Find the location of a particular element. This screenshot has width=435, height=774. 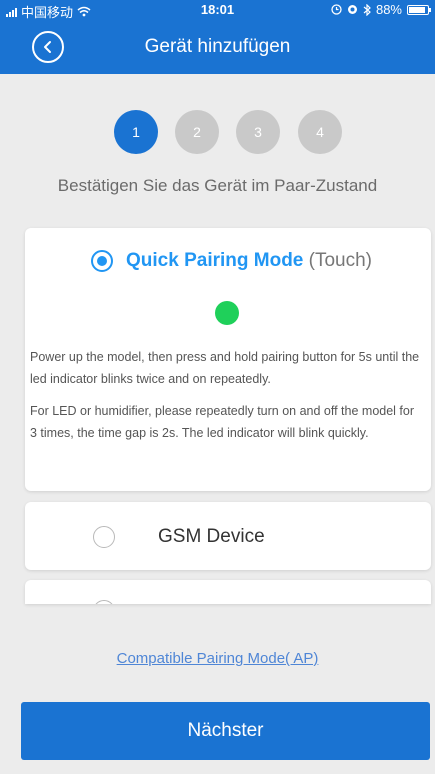

step-4: 4 is located at coordinates (320, 132).